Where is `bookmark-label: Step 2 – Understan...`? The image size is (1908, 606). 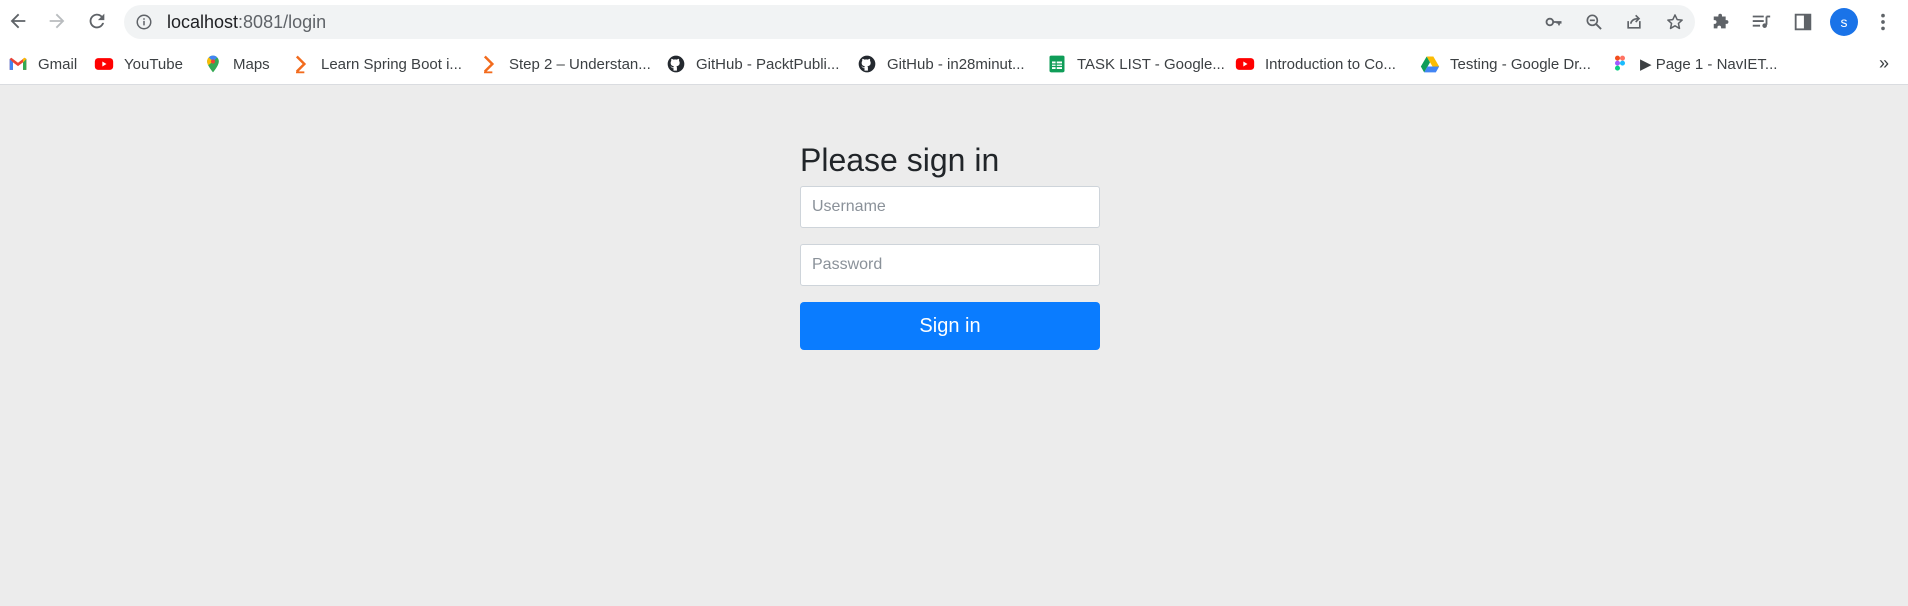
bookmark-label: Step 2 – Understan... is located at coordinates (580, 64).